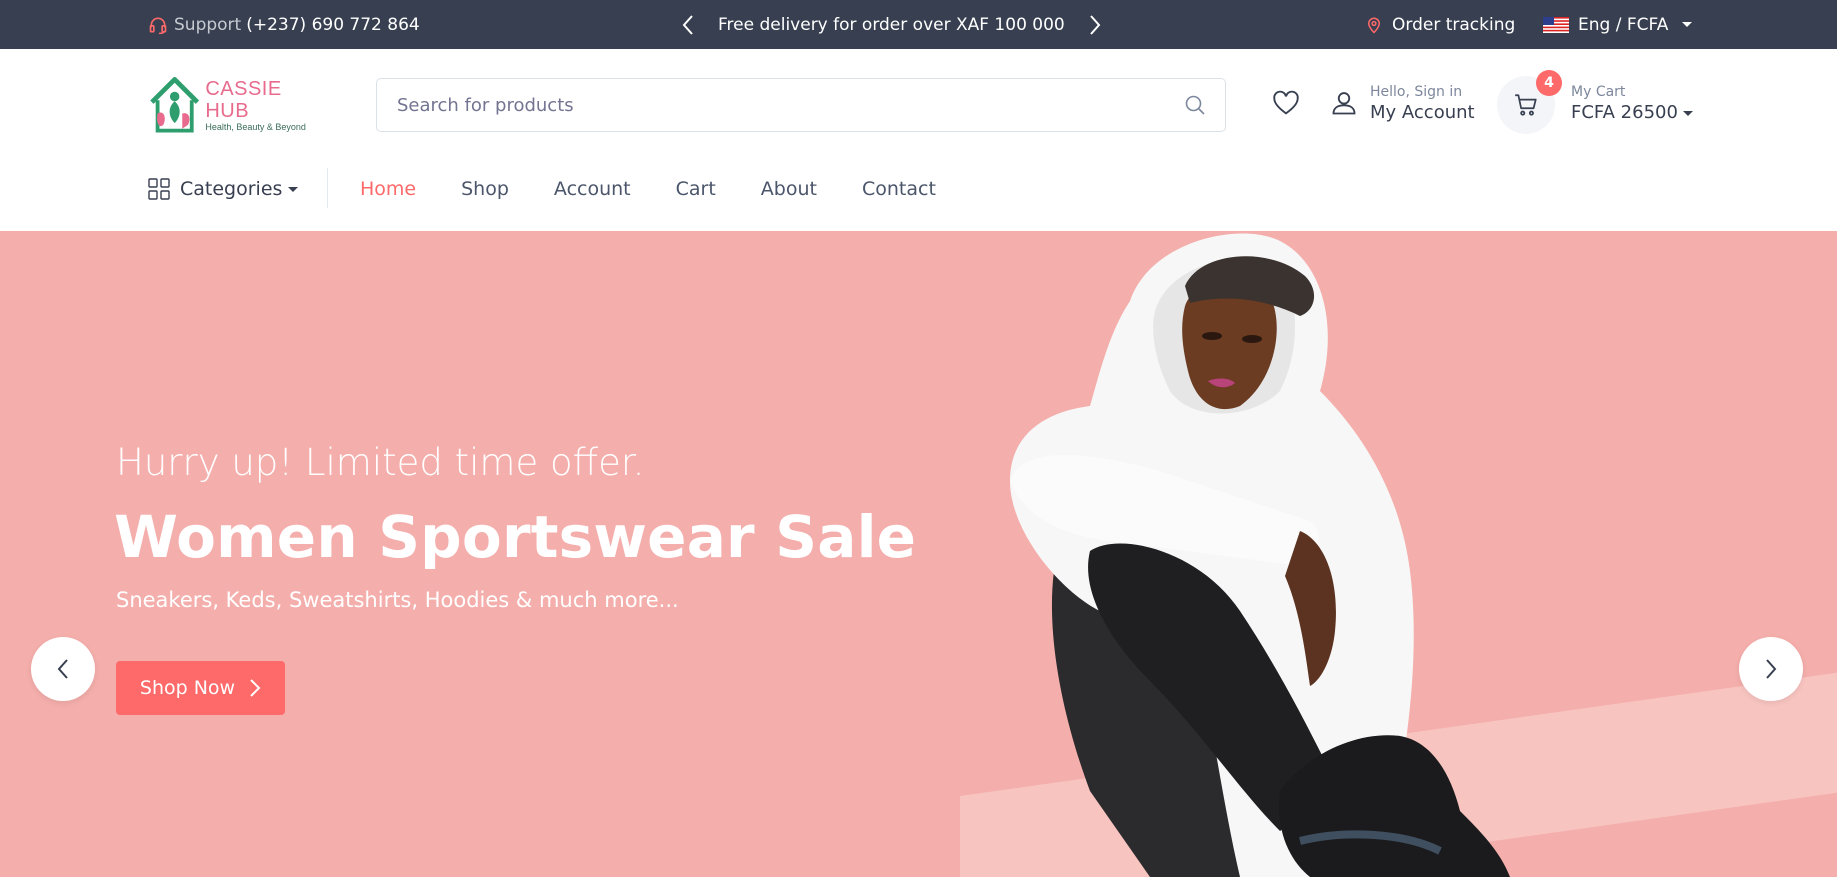 Image resolution: width=1837 pixels, height=877 pixels. I want to click on hero-subtitle: Hurry up! Limited time offer., so click(380, 462).